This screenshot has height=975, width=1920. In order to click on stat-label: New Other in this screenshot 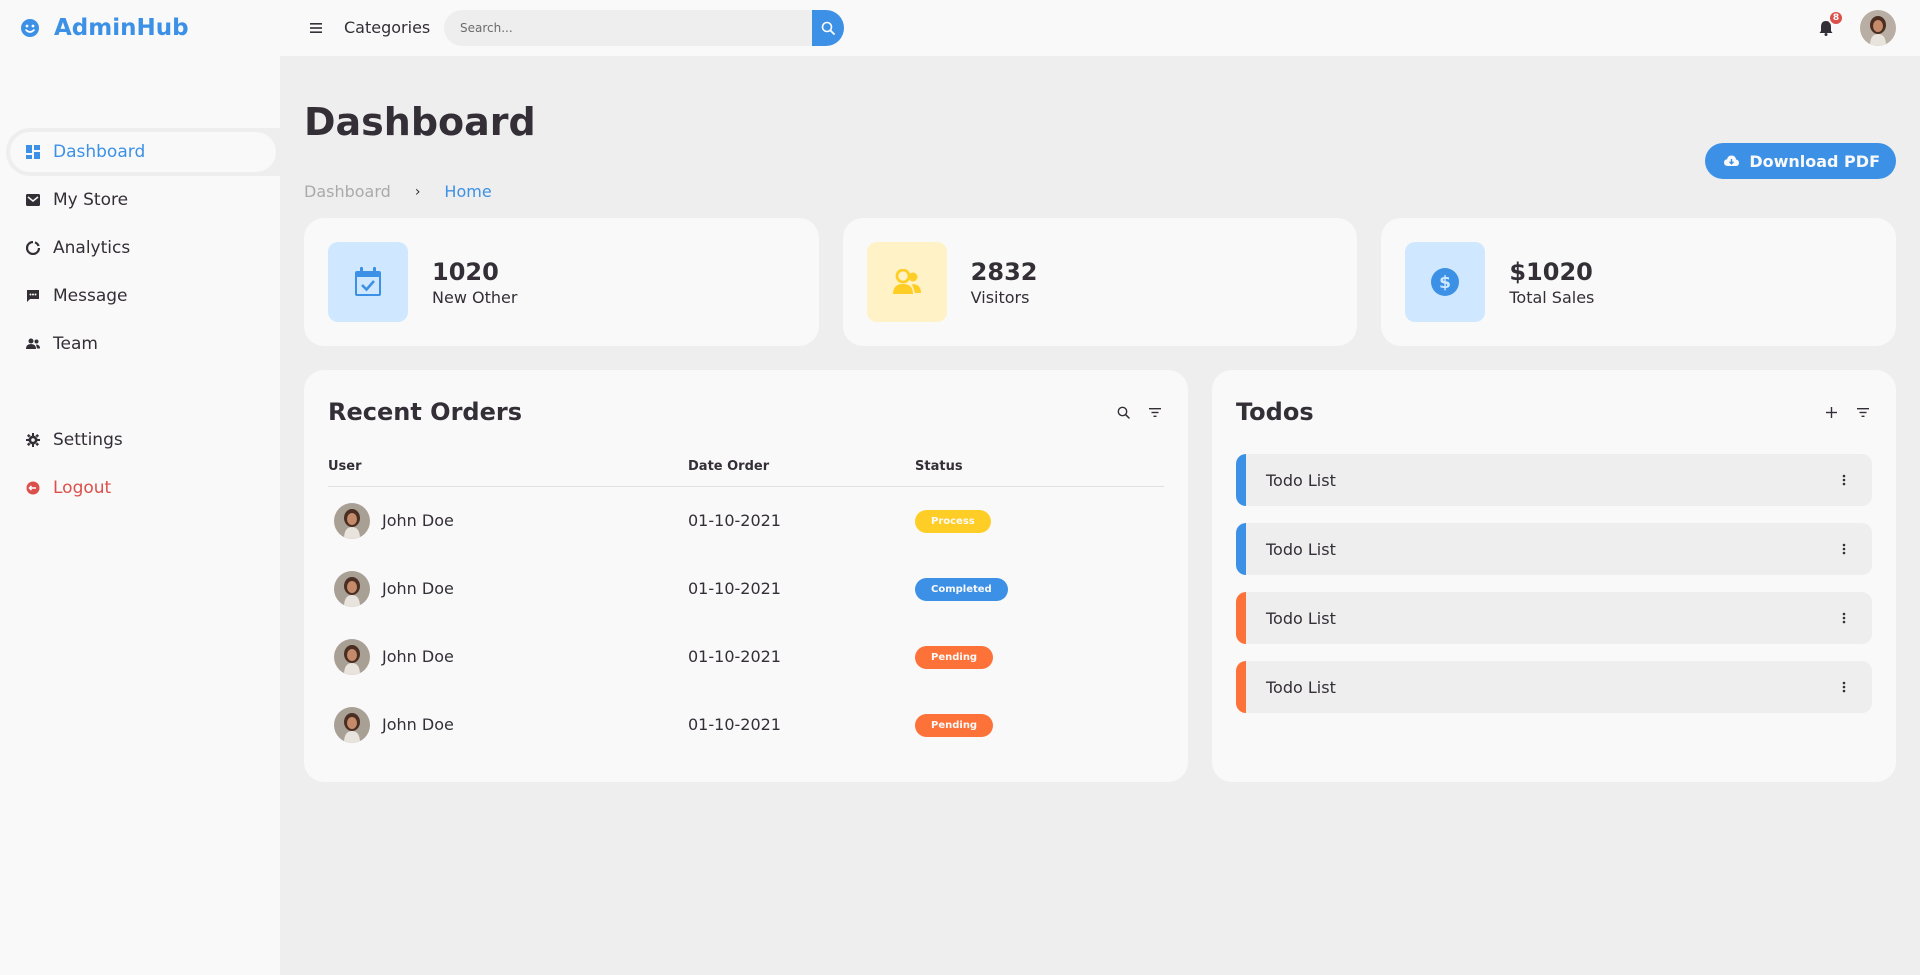, I will do `click(475, 297)`.